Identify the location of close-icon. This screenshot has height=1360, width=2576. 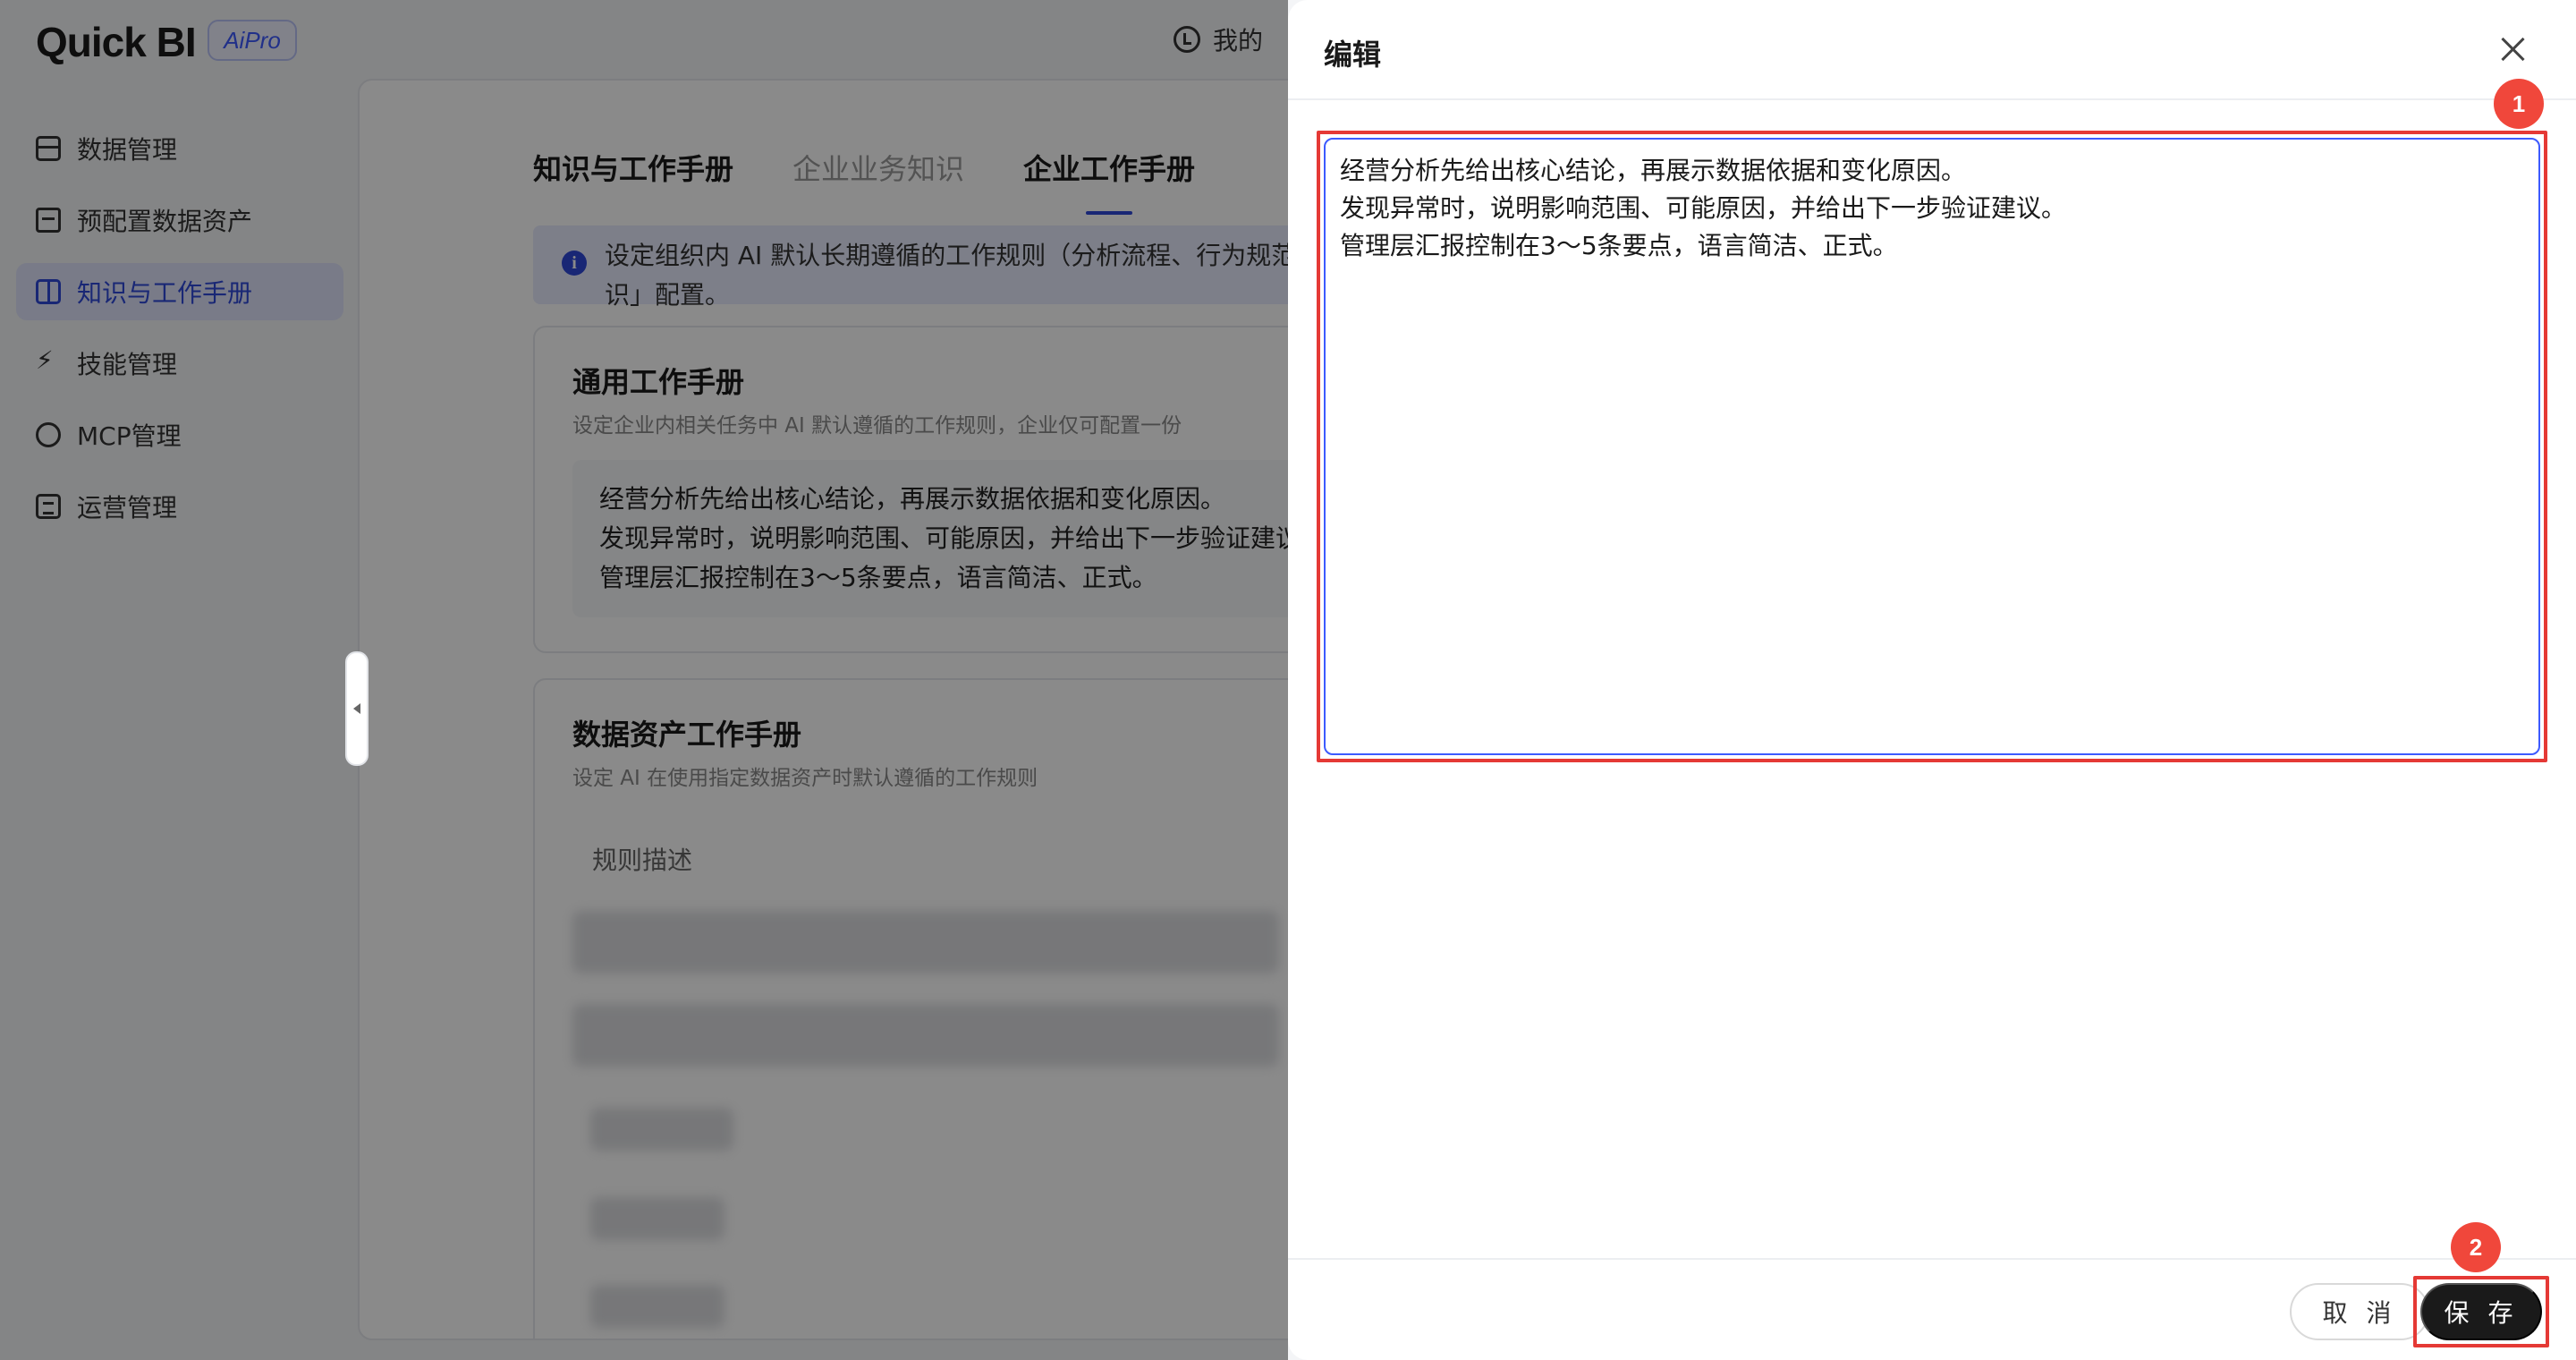
(2512, 49).